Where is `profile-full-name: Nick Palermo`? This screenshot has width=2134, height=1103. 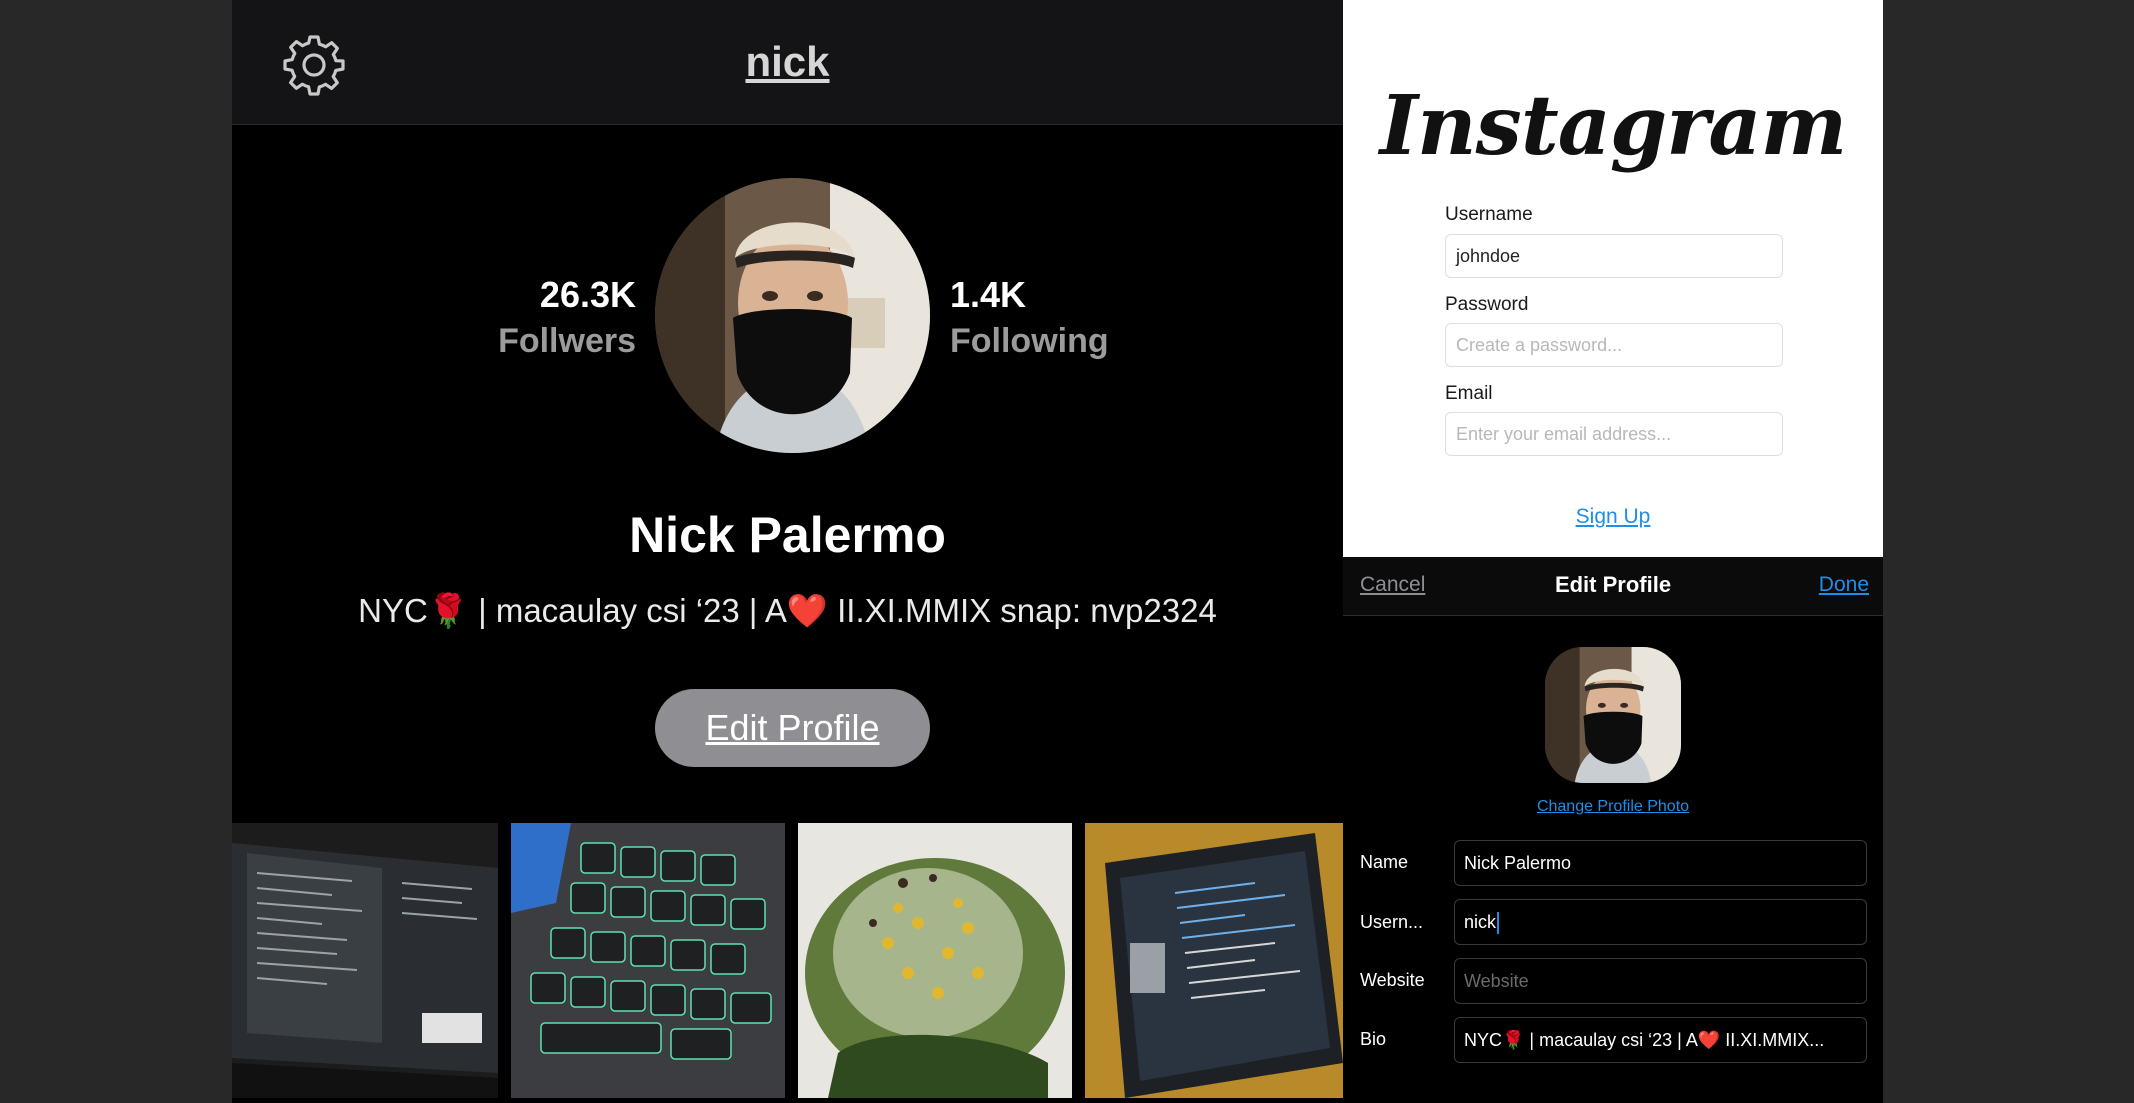 profile-full-name: Nick Palermo is located at coordinates (787, 535).